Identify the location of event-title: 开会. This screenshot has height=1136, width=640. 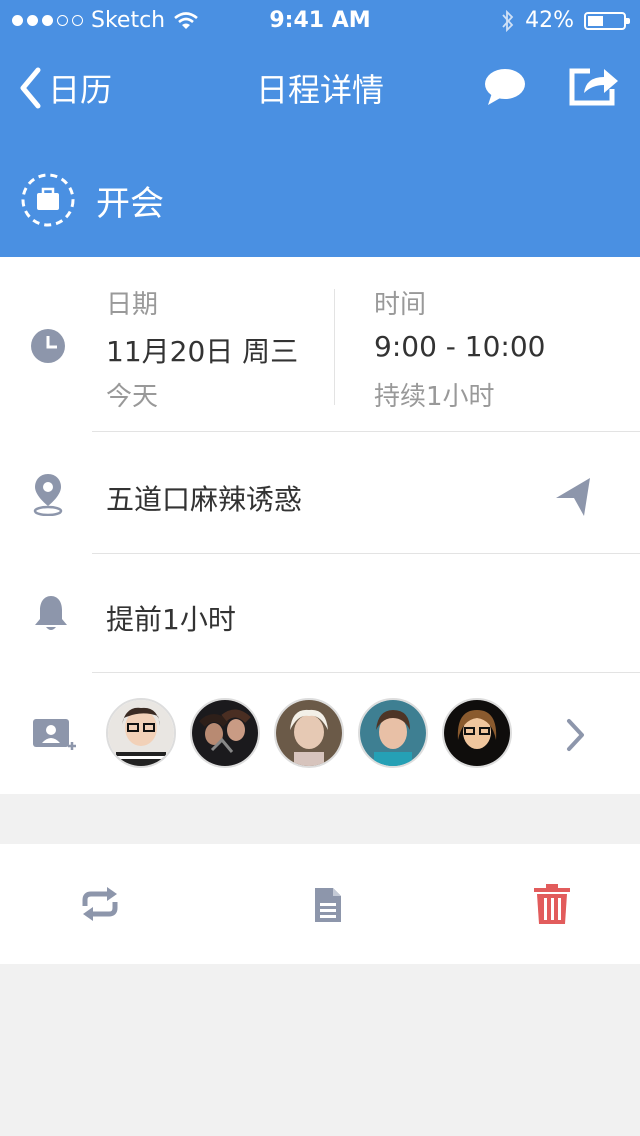
(130, 203).